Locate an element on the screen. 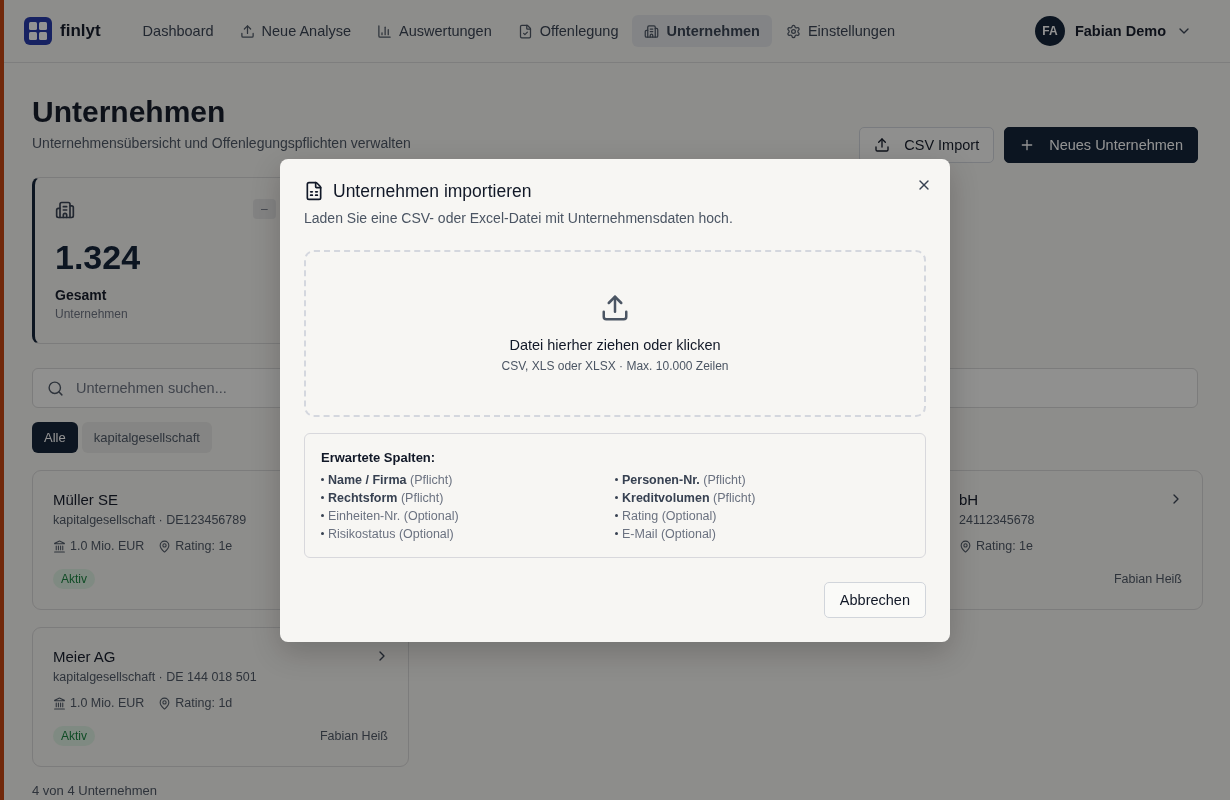 The width and height of the screenshot is (1230, 800). dropzone-title: Datei hierher ziehen oder klicken is located at coordinates (615, 345).